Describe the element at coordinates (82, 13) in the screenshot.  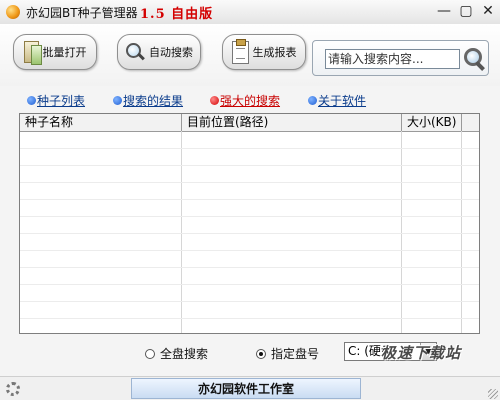
I see `window-title: 亦幻园BT种子管理器` at that location.